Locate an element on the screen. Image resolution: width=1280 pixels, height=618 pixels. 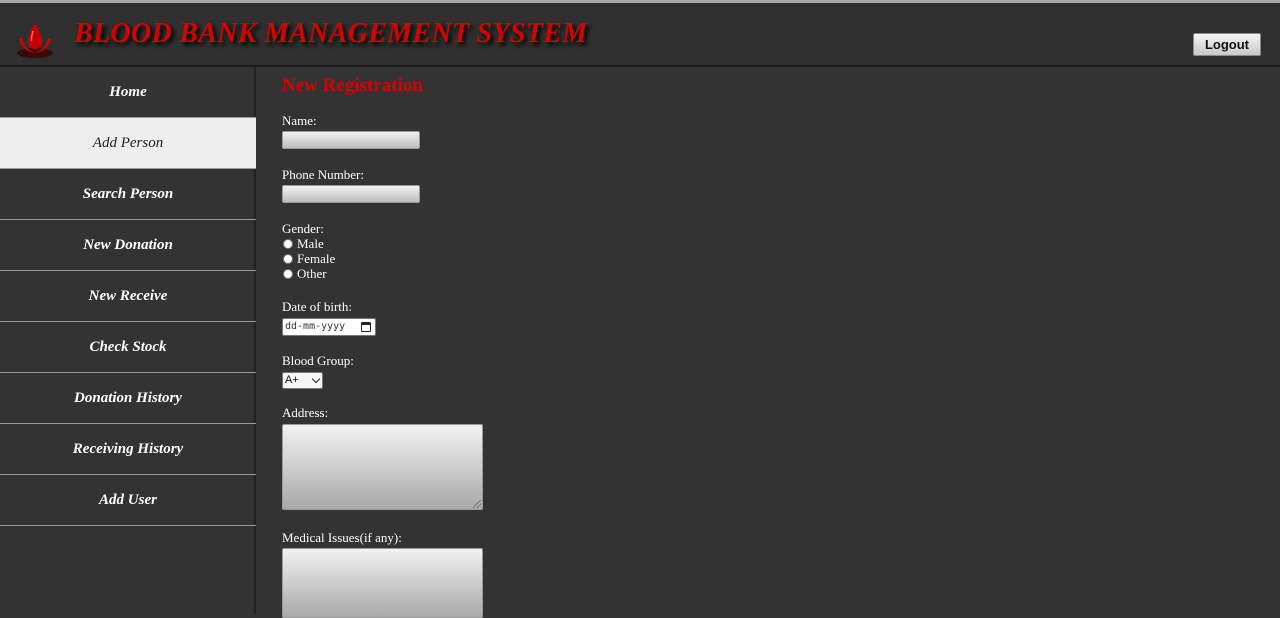
app-header: BLOOD BANK MANAGEMENT SYSTEM Logout is located at coordinates (640, 35).